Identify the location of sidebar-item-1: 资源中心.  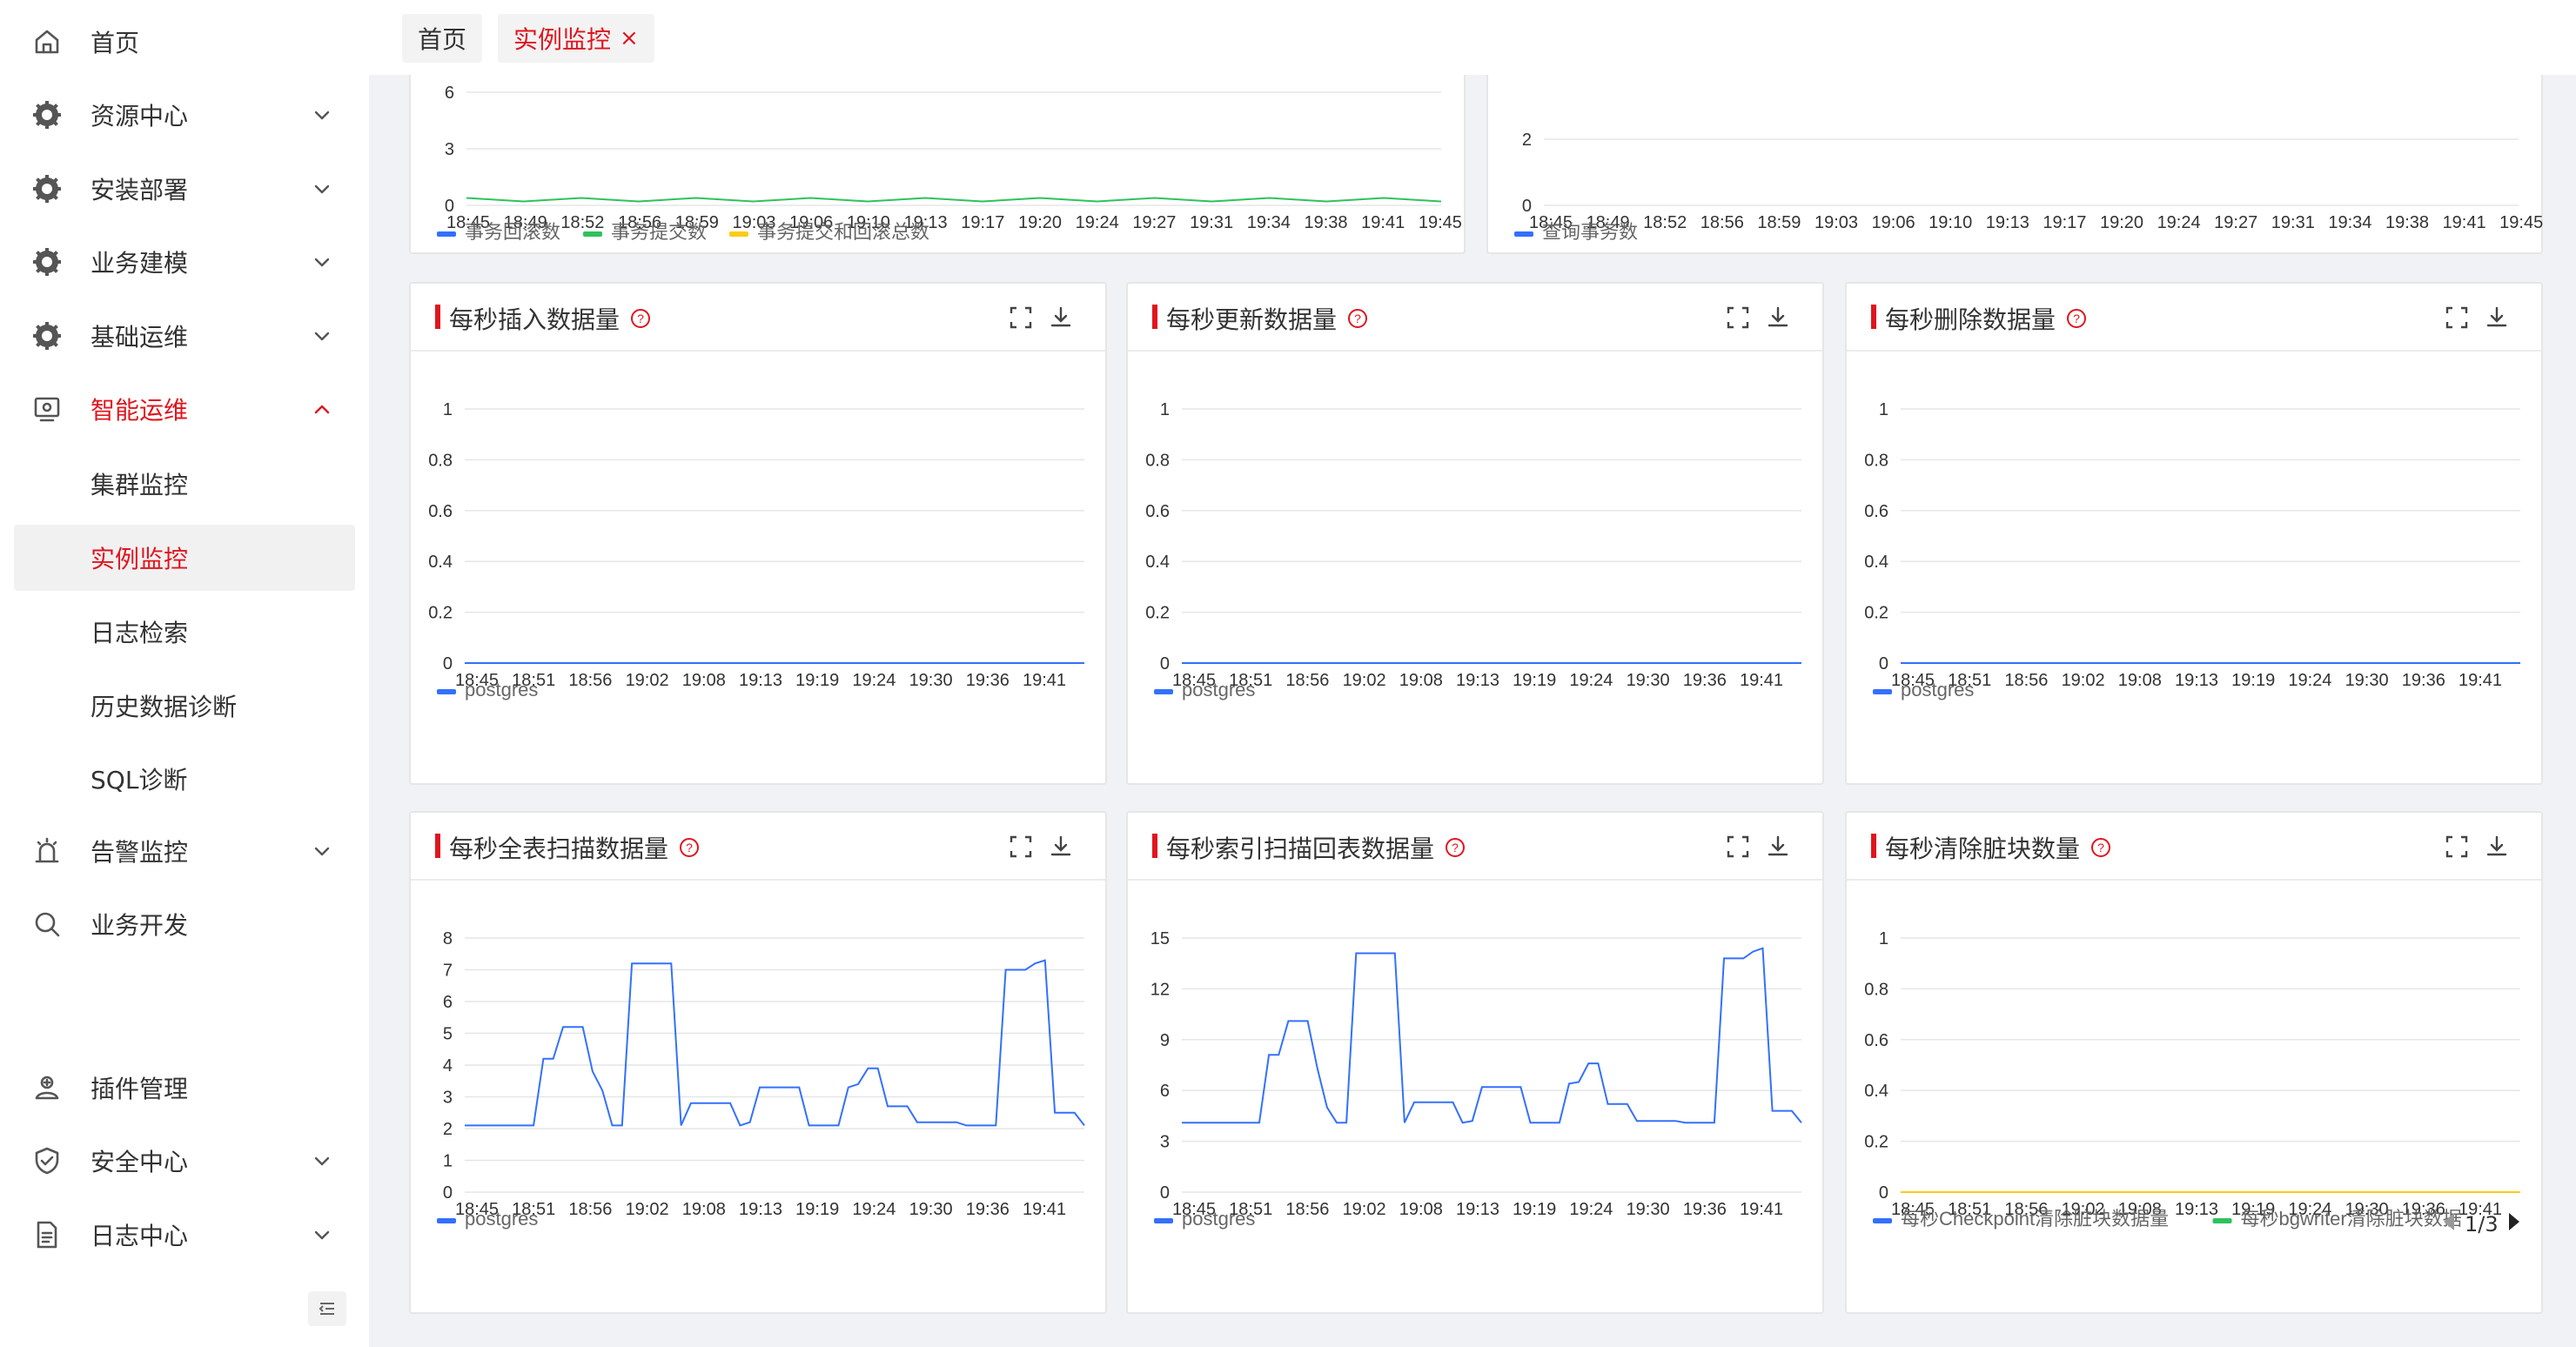
(184, 115).